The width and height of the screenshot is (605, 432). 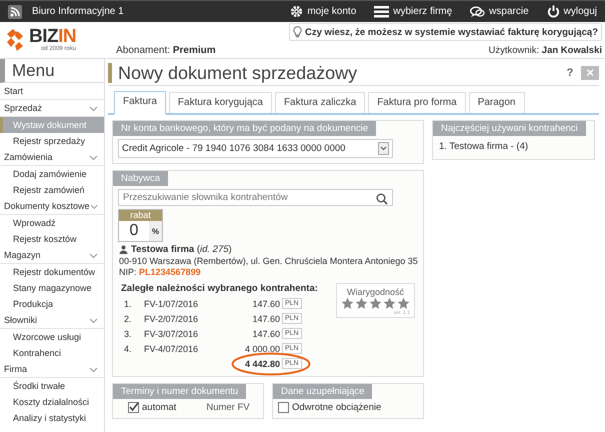 What do you see at coordinates (52, 37) in the screenshot?
I see `logo-text: BIZIN` at bounding box center [52, 37].